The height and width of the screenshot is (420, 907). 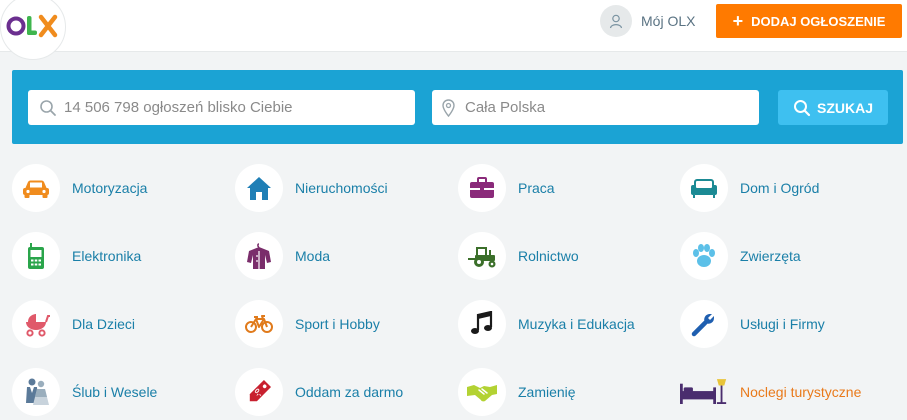 What do you see at coordinates (259, 392) in the screenshot?
I see `price-tag-icon: 0,-` at bounding box center [259, 392].